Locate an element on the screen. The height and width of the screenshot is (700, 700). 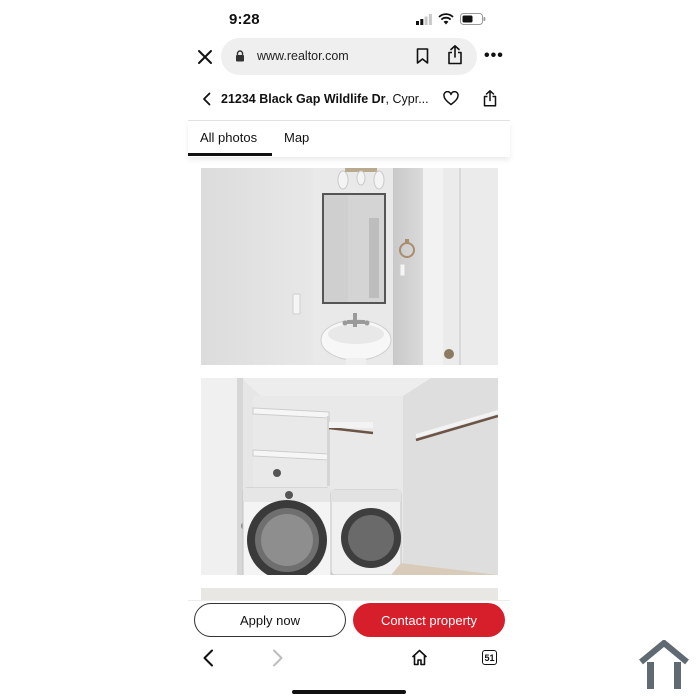
status-icons is located at coordinates (451, 19).